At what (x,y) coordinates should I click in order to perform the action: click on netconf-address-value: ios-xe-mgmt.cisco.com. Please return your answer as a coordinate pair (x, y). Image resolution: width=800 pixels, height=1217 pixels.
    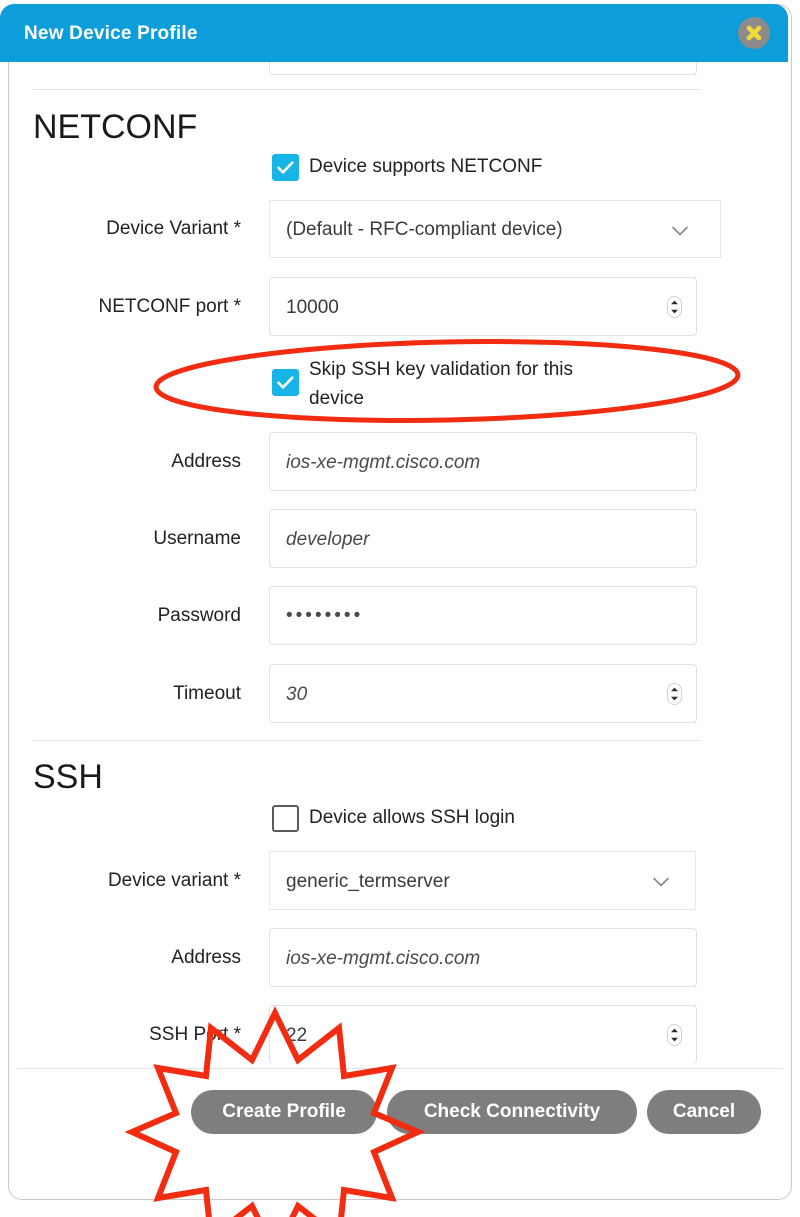
    Looking at the image, I should click on (383, 462).